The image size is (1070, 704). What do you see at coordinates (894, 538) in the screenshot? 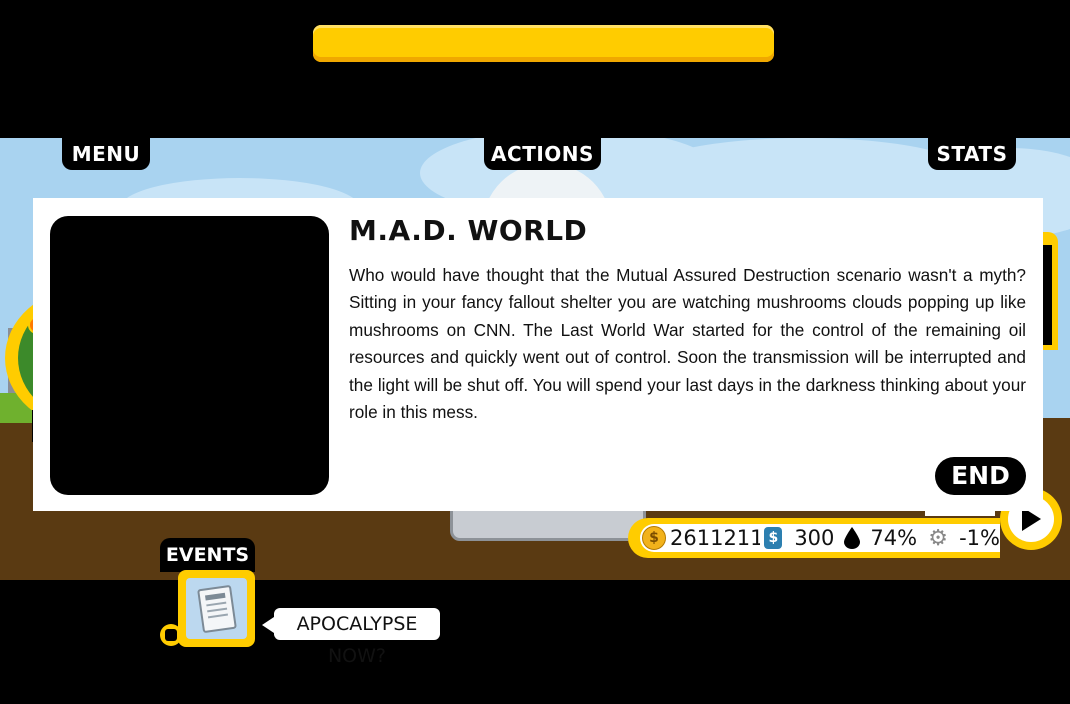
I see `pollution-value: 74%` at bounding box center [894, 538].